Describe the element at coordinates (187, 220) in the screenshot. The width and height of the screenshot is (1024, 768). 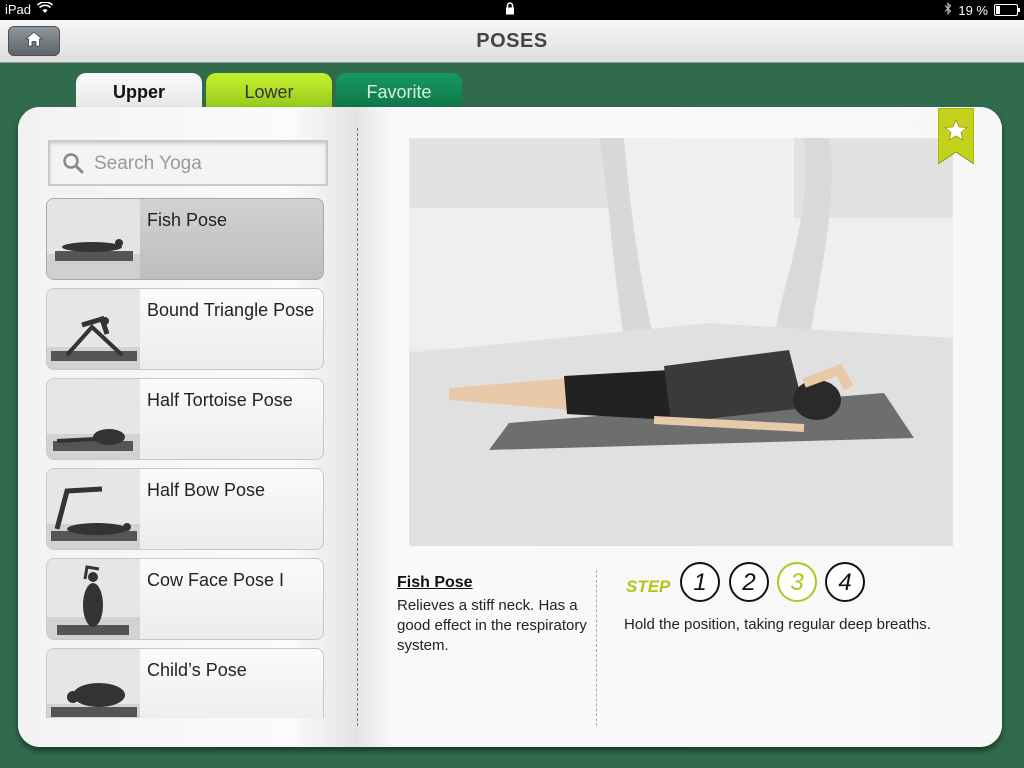
I see `list-item-label: Fish Pose` at that location.